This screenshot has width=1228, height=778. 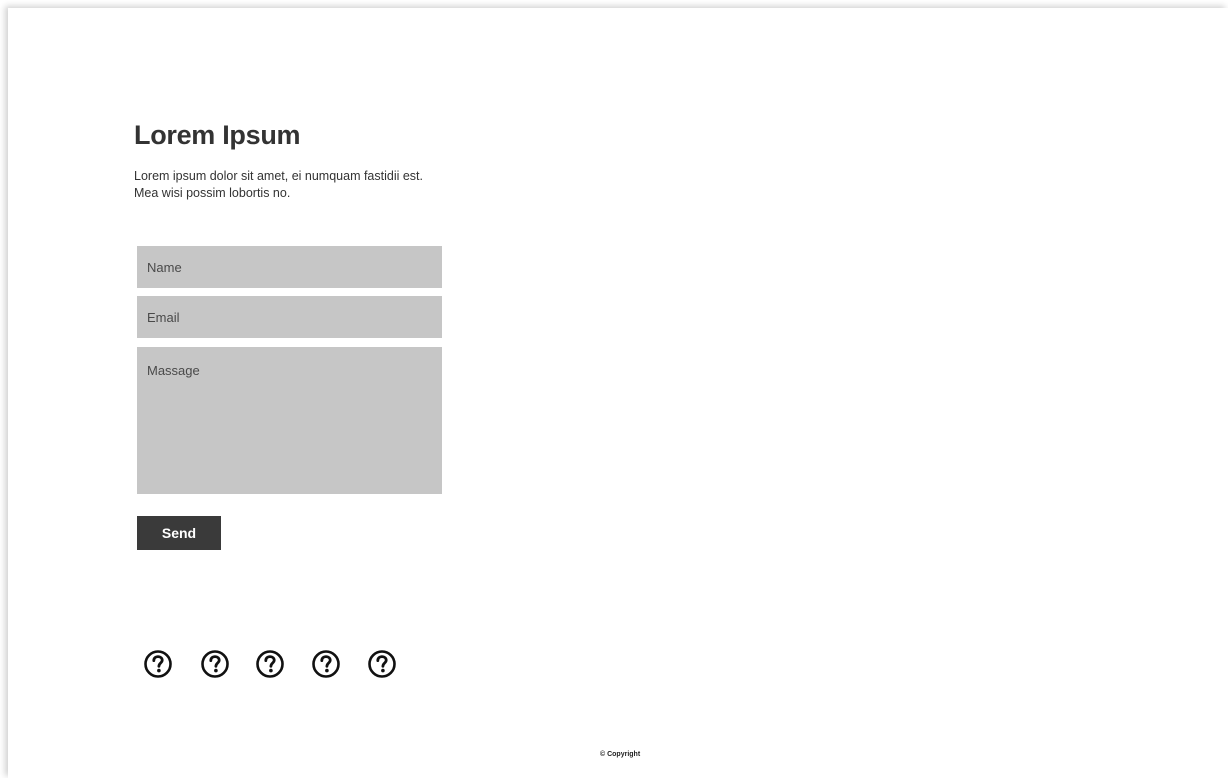 I want to click on copyright-text: © Copyright, so click(x=620, y=754).